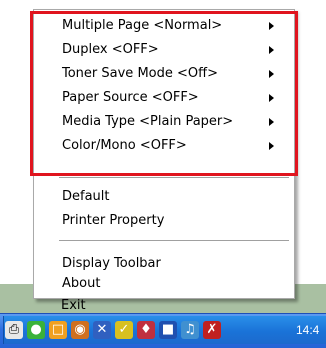 Image resolution: width=326 pixels, height=348 pixels. What do you see at coordinates (163, 284) in the screenshot?
I see `menu-item-about: About` at bounding box center [163, 284].